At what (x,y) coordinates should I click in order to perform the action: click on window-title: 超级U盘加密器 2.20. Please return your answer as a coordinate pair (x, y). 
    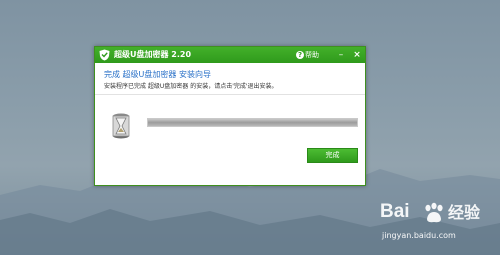
    Looking at the image, I should click on (153, 54).